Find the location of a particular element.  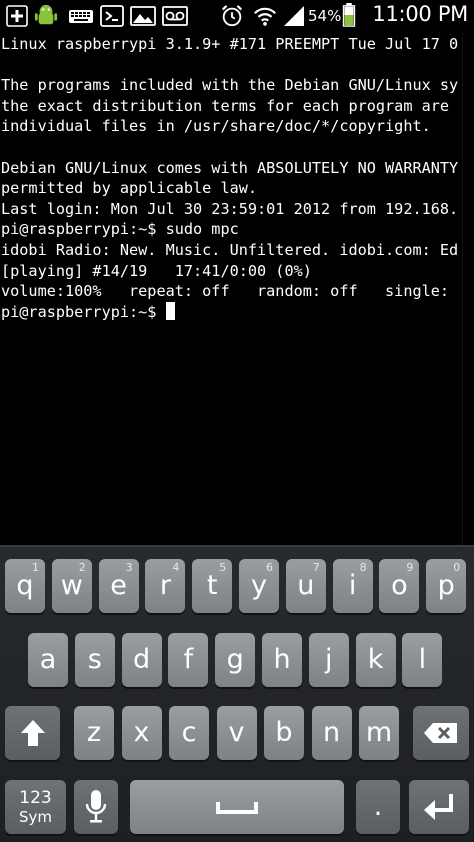

enter-key is located at coordinates (439, 807).